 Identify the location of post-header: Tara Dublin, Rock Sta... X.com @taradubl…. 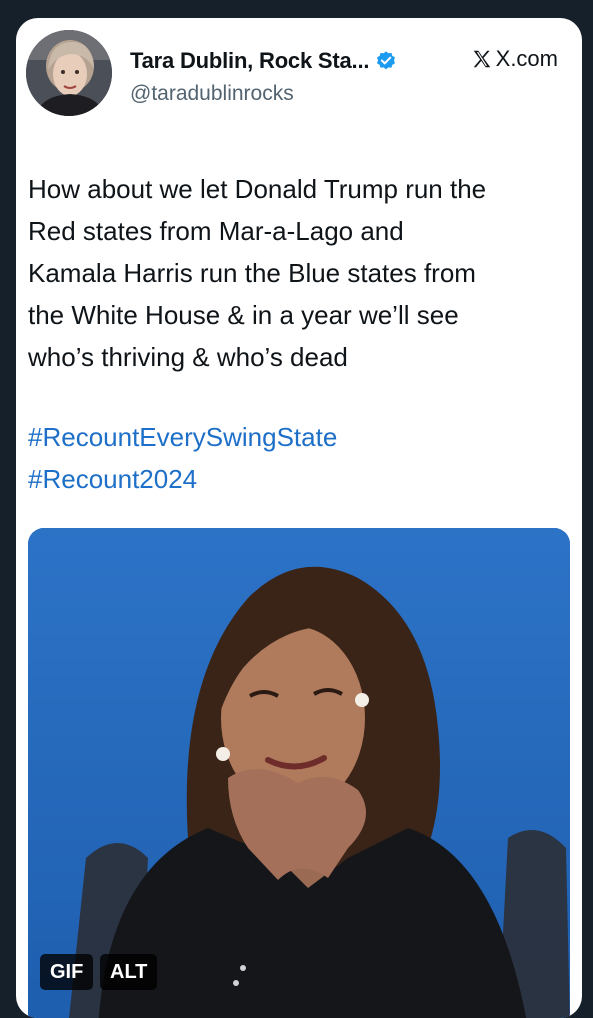
(299, 75).